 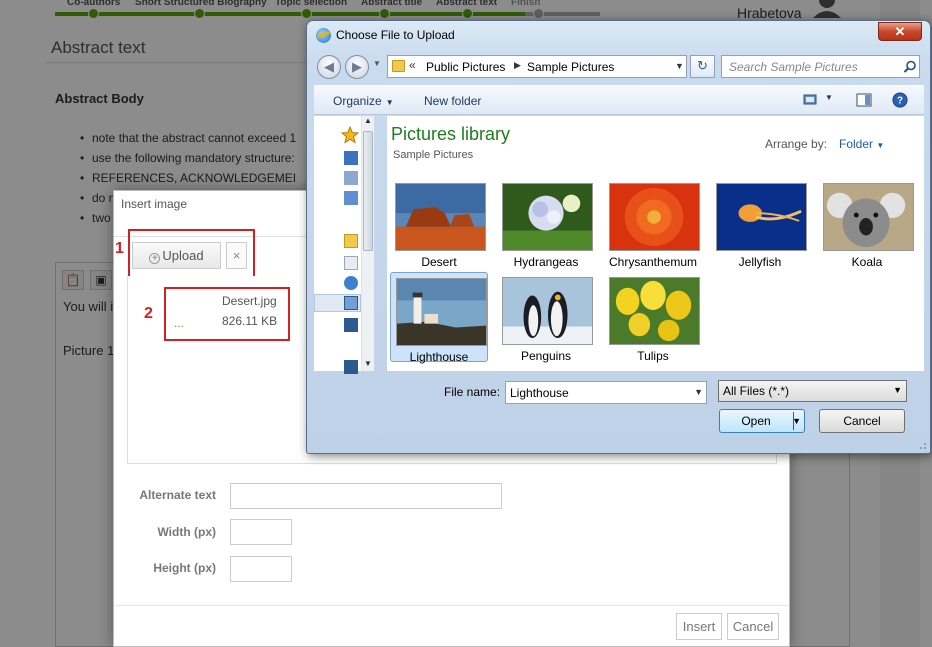 I want to click on thumbnail-label: Chrysanthemum, so click(x=653, y=262).